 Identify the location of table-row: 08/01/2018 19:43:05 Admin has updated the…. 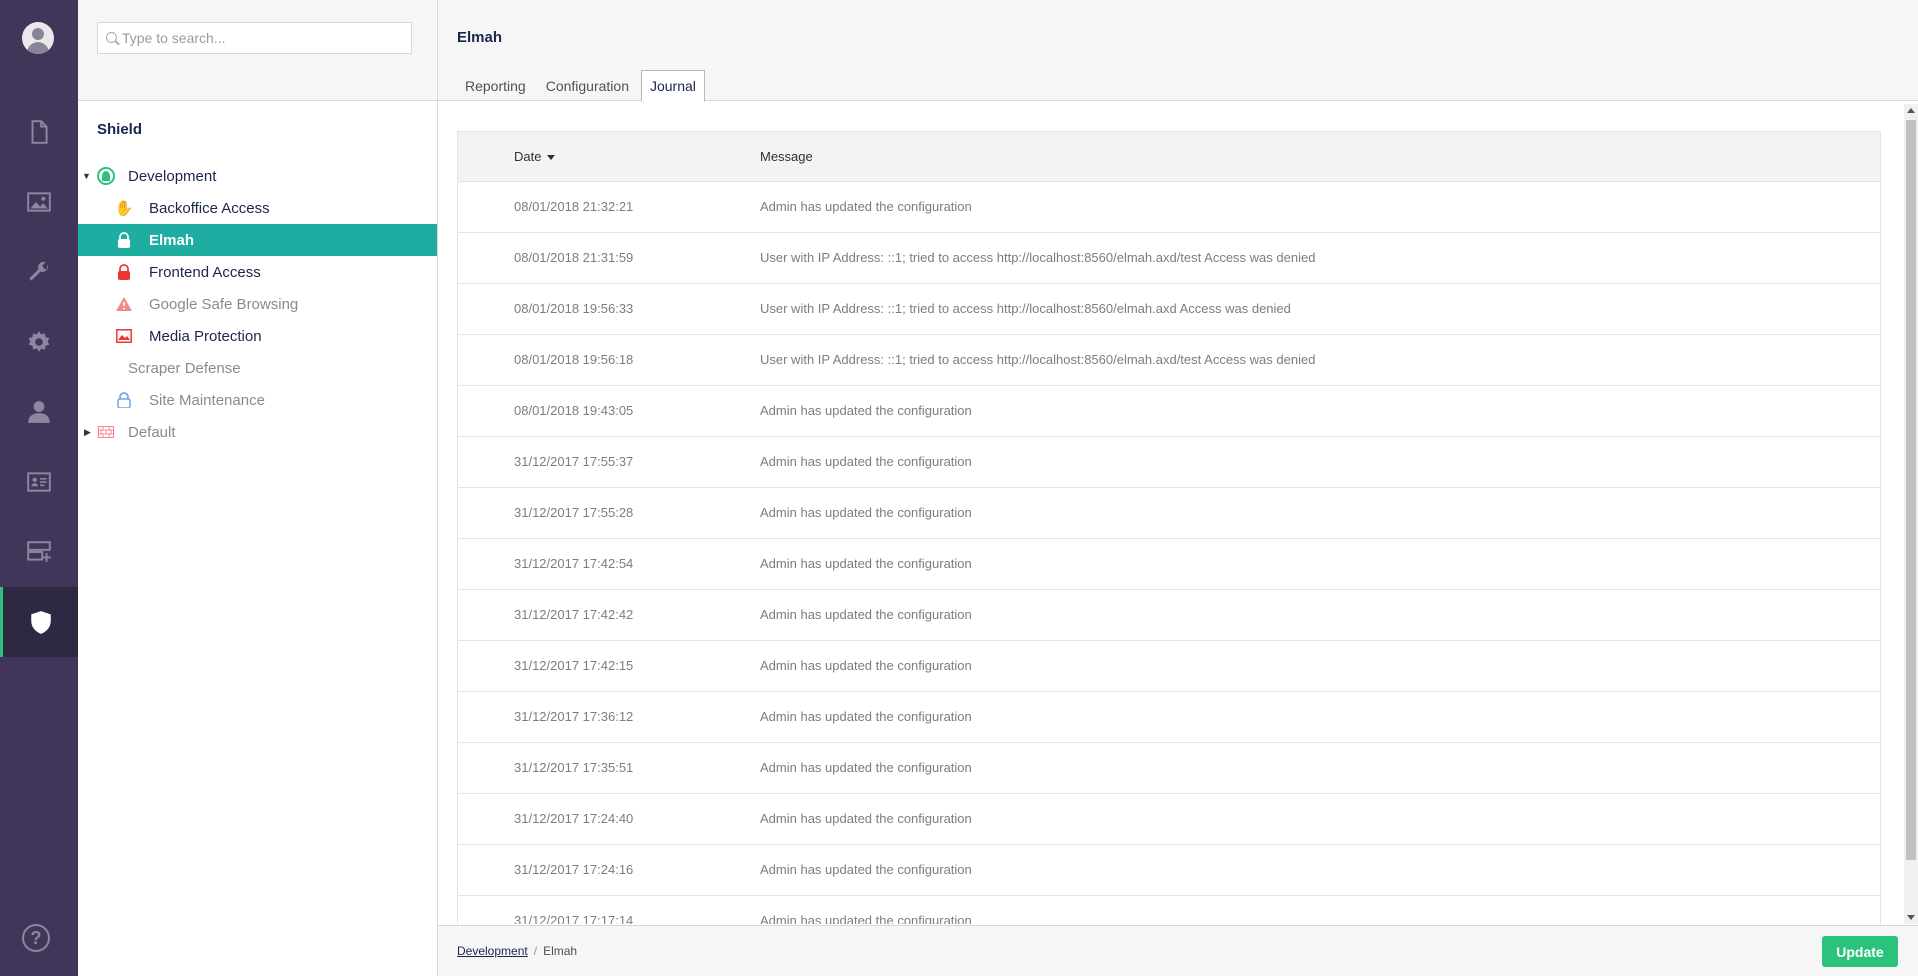
(1169, 411).